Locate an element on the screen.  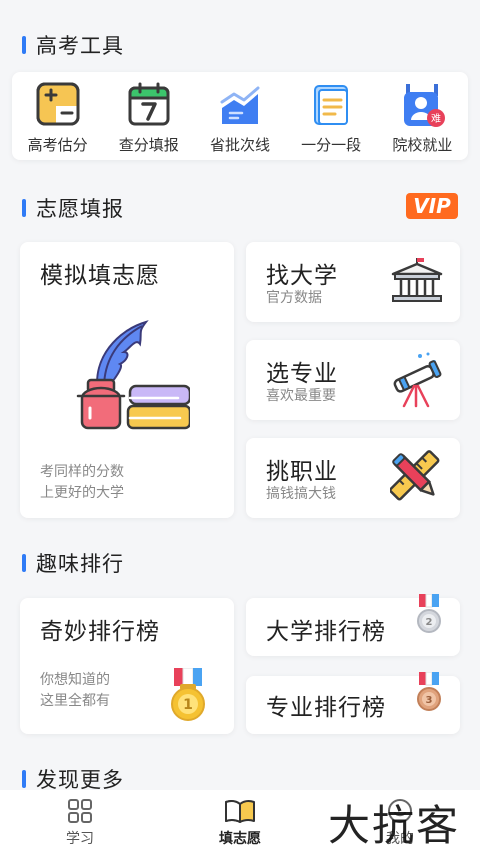
card-subtitle: 搞钱搞大钱 is located at coordinates (301, 494).